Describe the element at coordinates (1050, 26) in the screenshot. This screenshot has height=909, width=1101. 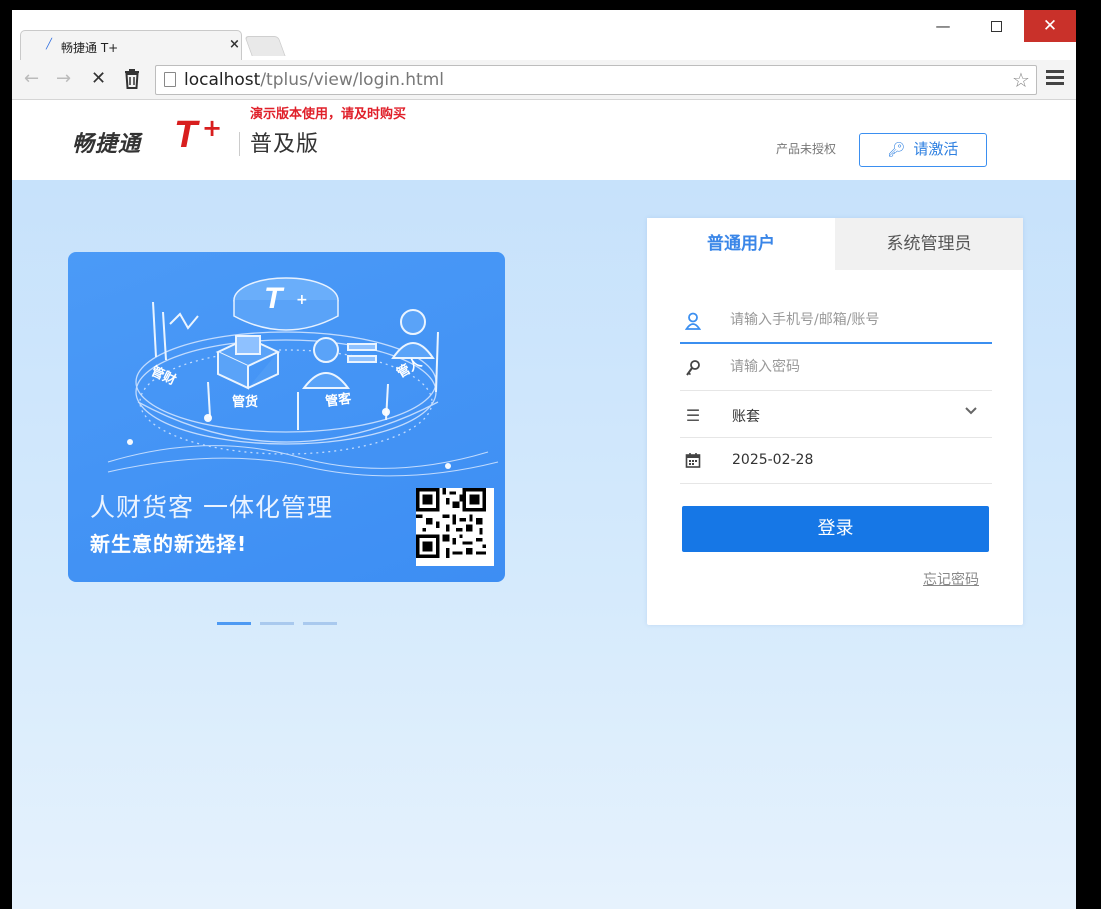
I see `close-window-button: ✕` at that location.